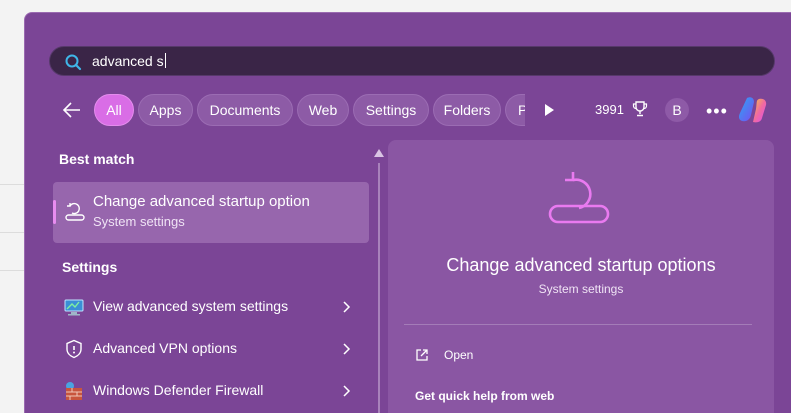 The width and height of the screenshot is (791, 413). What do you see at coordinates (178, 390) in the screenshot?
I see `list-item-label: Windows Defender Firewall` at bounding box center [178, 390].